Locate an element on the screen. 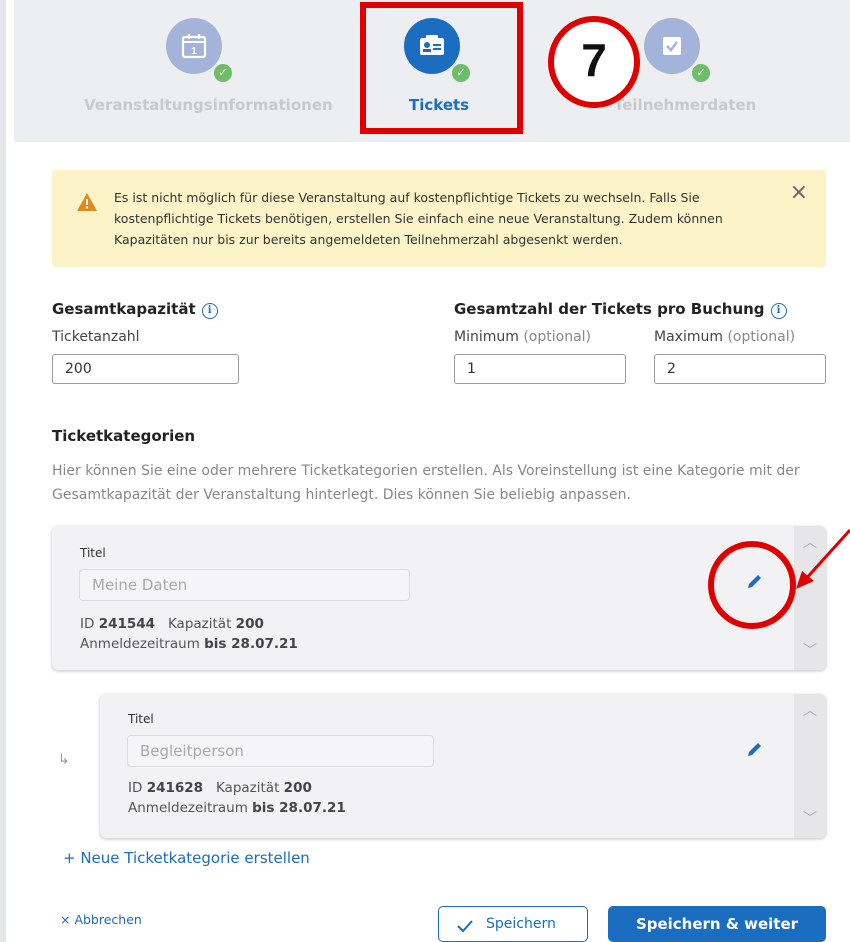  capacity-heading-text: Gesamtkapazität is located at coordinates (124, 309).